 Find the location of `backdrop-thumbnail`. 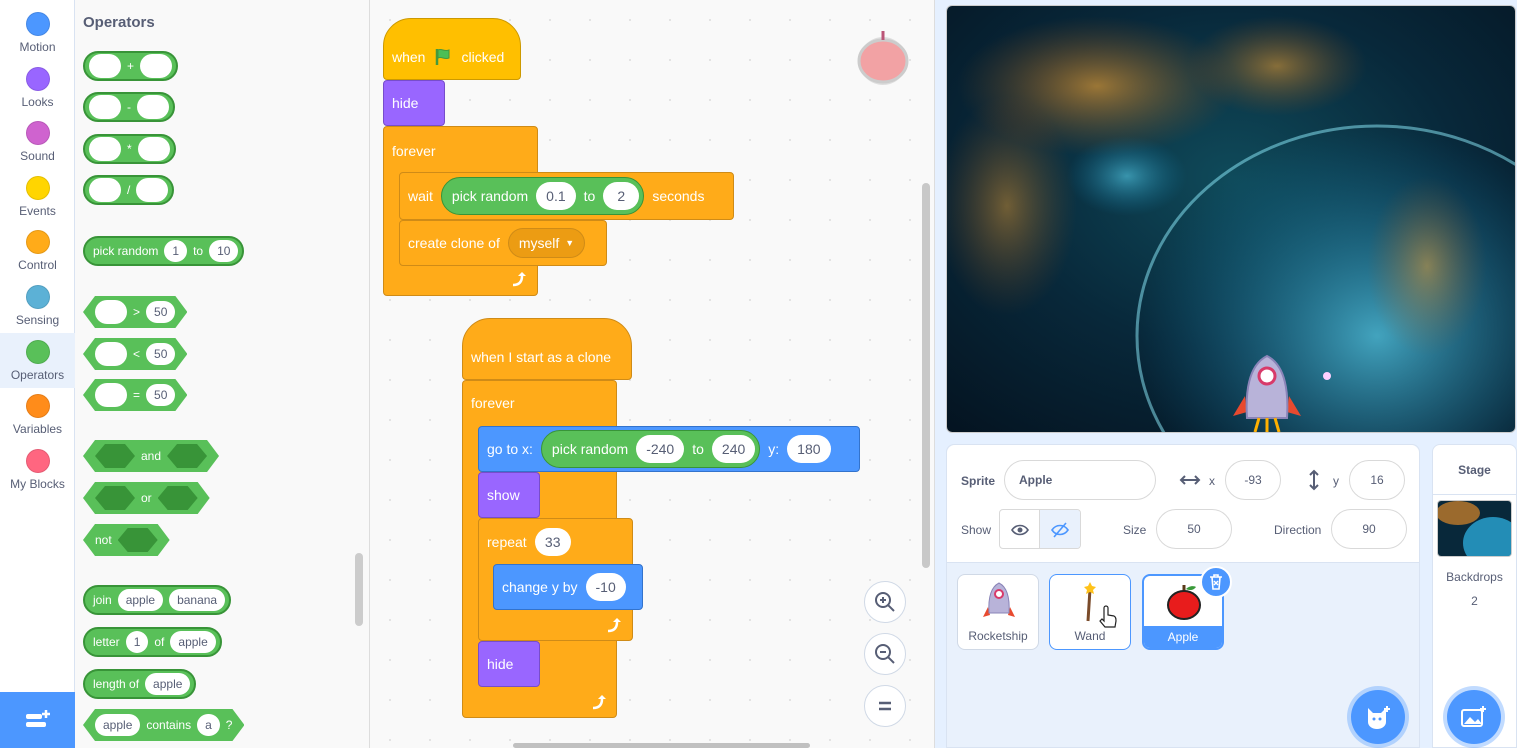

backdrop-thumbnail is located at coordinates (1474, 528).